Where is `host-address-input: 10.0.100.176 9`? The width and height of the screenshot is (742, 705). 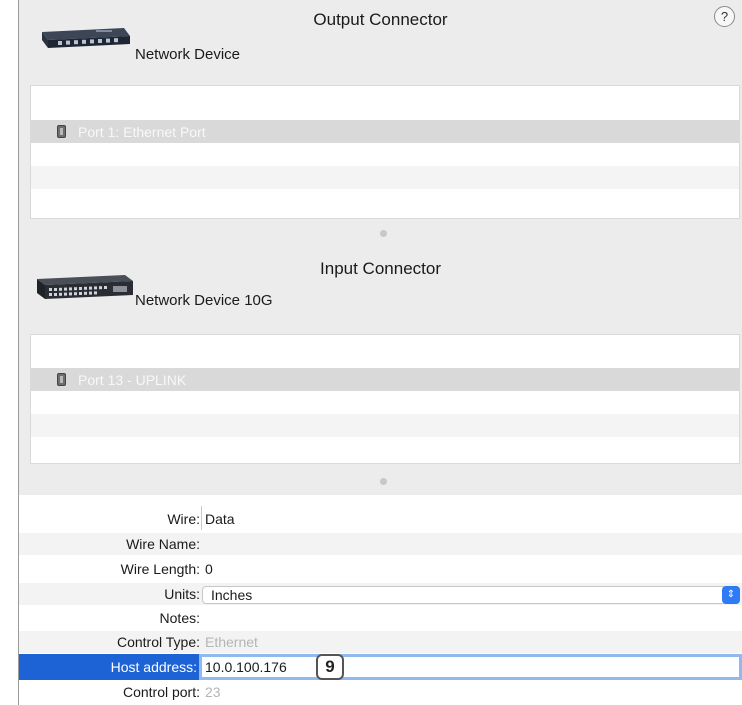
host-address-input: 10.0.100.176 9 is located at coordinates (470, 667).